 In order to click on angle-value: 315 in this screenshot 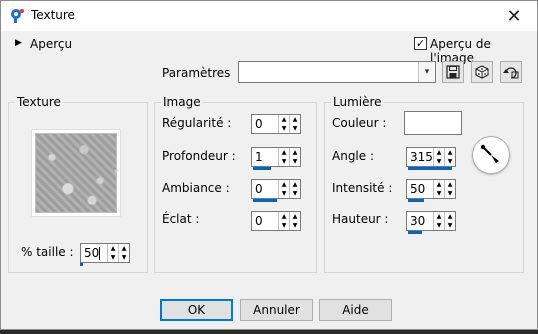, I will do `click(421, 157)`.